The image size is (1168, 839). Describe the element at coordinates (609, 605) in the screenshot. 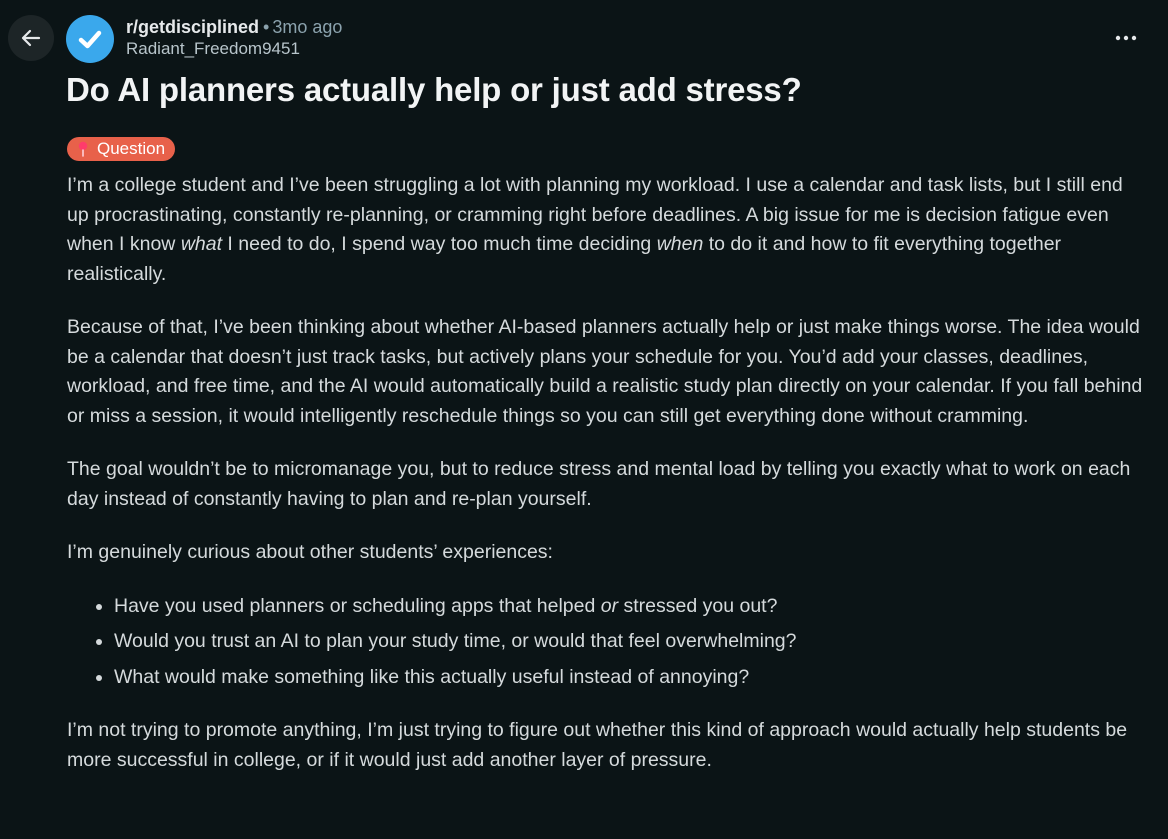

I see `emphasis-text: or` at that location.